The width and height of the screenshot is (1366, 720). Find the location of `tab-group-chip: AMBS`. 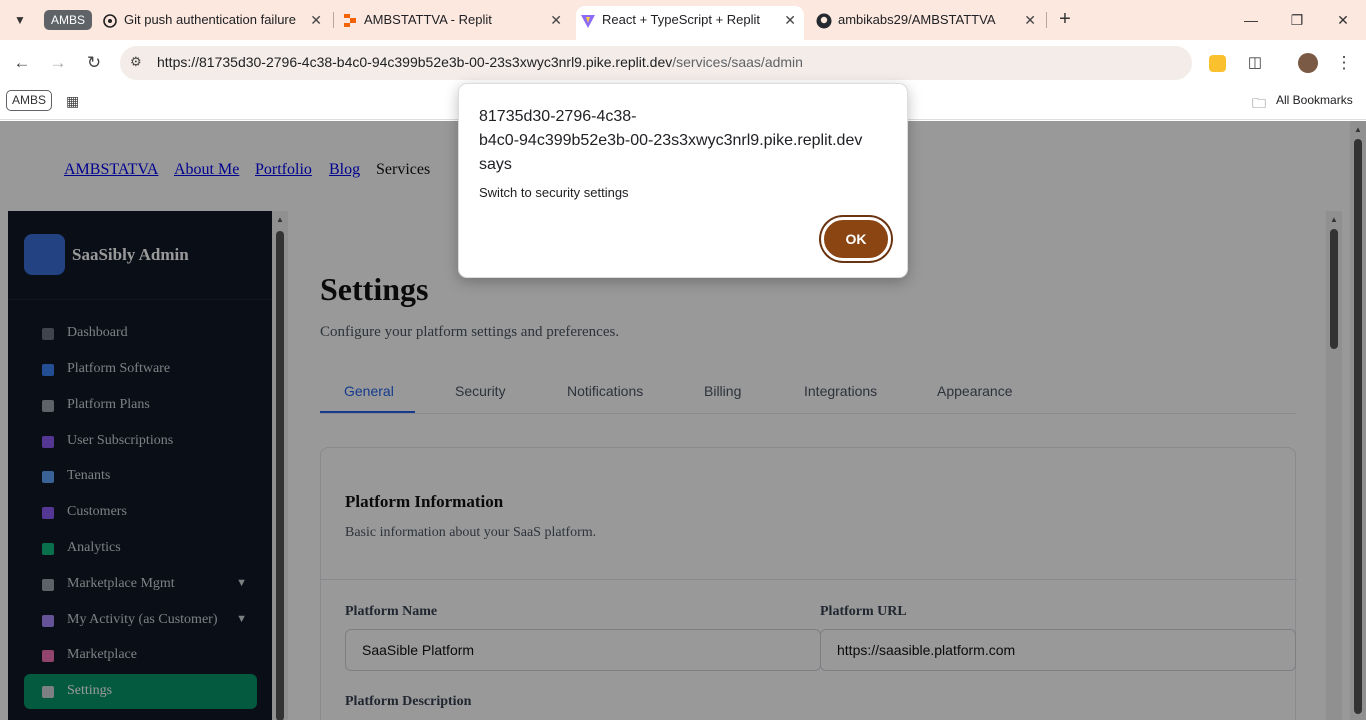

tab-group-chip: AMBS is located at coordinates (68, 20).